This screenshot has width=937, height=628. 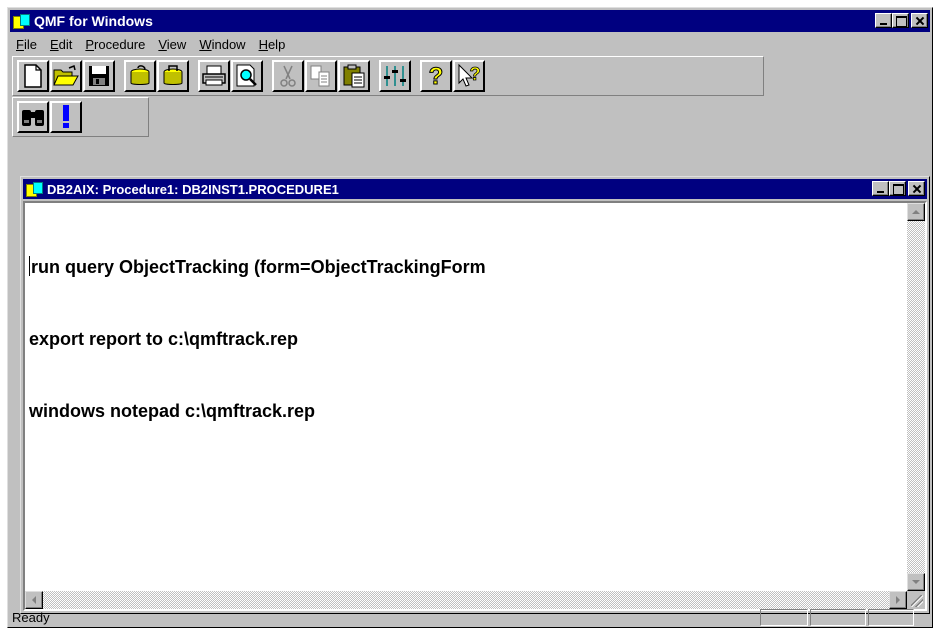 What do you see at coordinates (470, 617) in the screenshot?
I see `status-bar: Ready` at bounding box center [470, 617].